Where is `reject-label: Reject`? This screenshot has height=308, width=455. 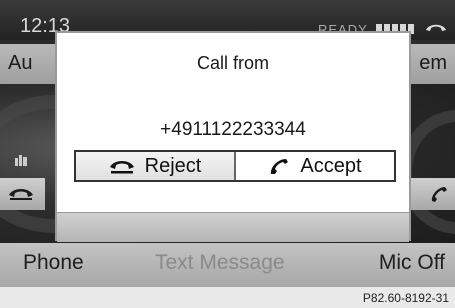 reject-label: Reject is located at coordinates (173, 165).